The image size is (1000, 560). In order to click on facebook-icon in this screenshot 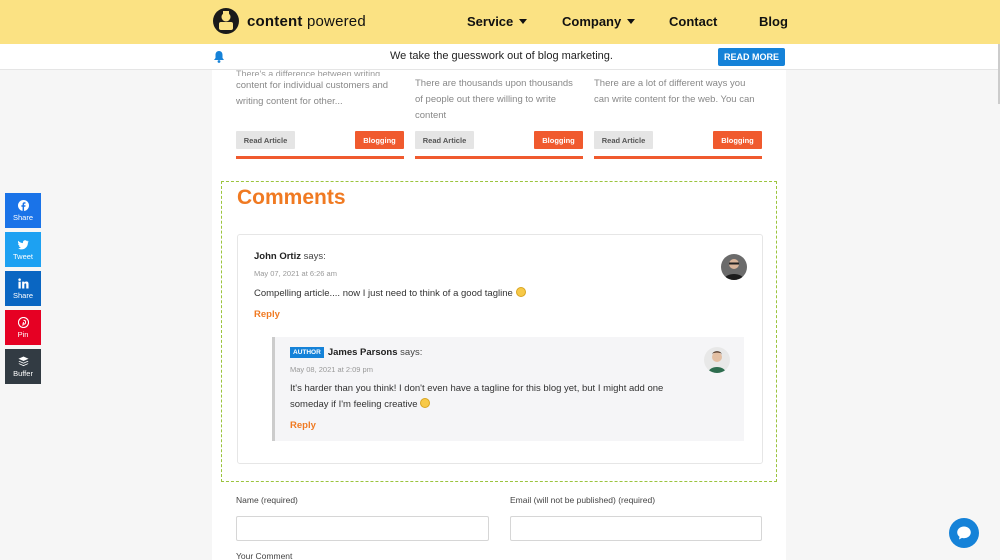, I will do `click(23, 205)`.